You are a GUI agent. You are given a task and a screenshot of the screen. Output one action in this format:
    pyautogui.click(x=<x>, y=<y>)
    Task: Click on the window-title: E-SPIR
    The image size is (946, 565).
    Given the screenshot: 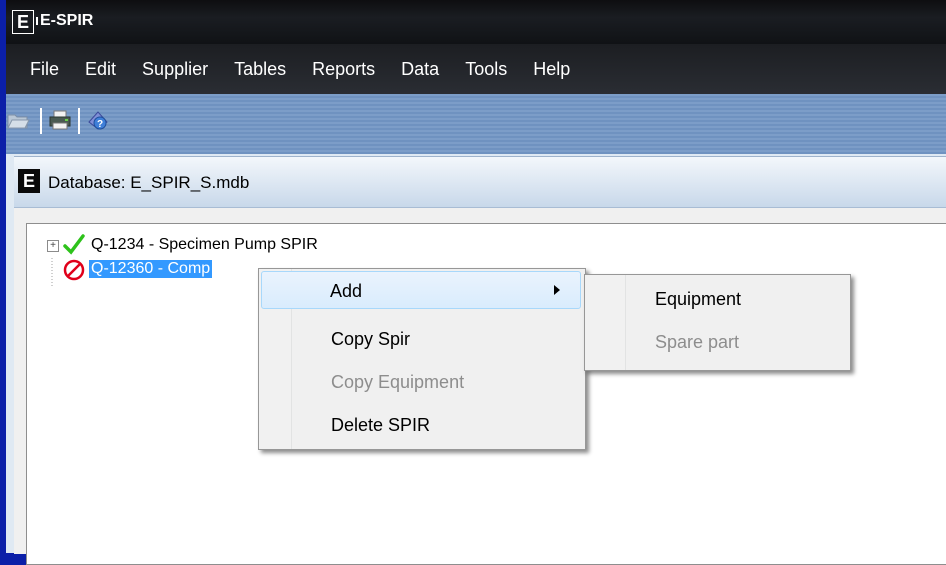 What is the action you would take?
    pyautogui.click(x=67, y=20)
    